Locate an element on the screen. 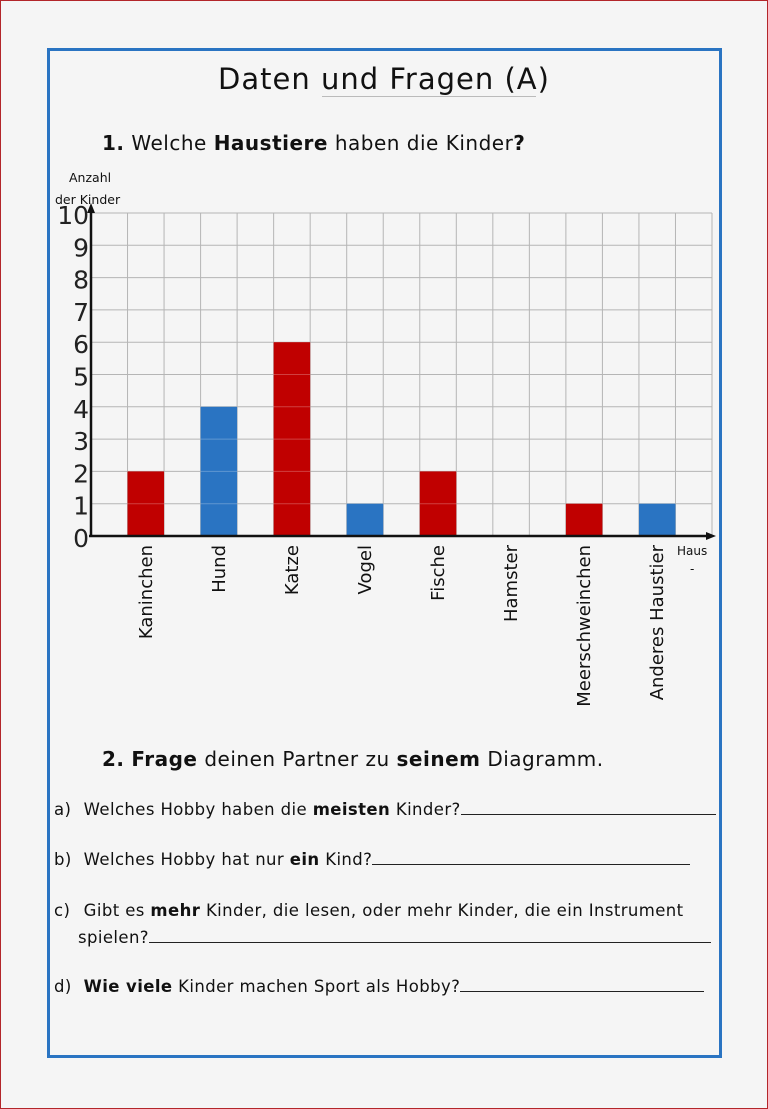  x-tick-label: Anderes Haustier is located at coordinates (657, 622).